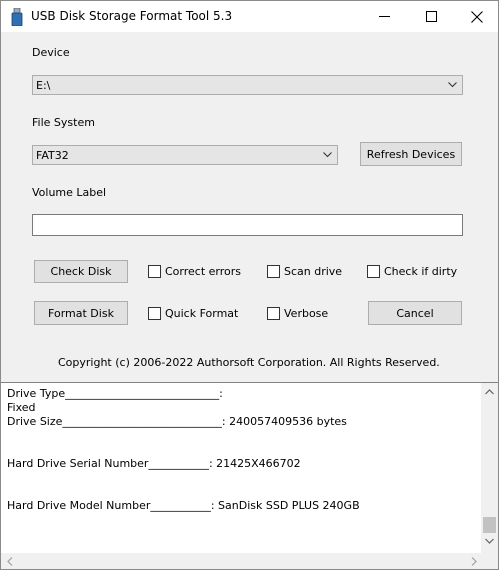  I want to click on device-label: Device, so click(51, 52).